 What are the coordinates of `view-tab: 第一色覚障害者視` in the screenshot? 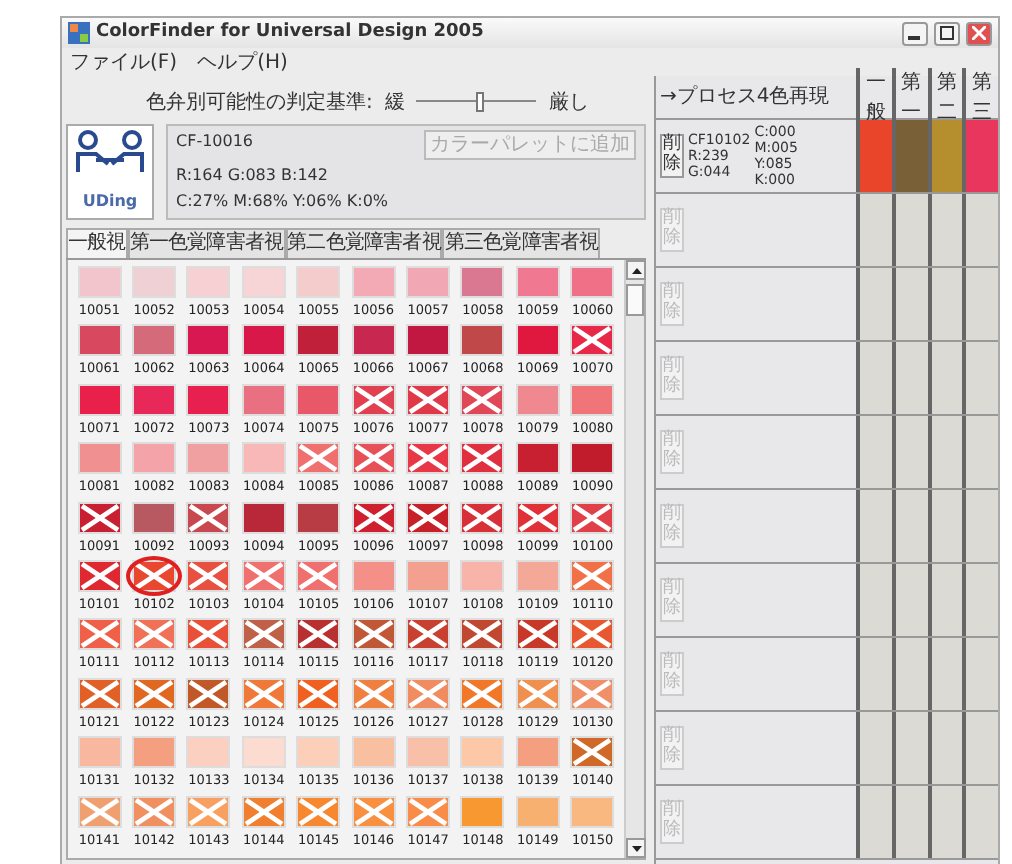 It's located at (206, 243).